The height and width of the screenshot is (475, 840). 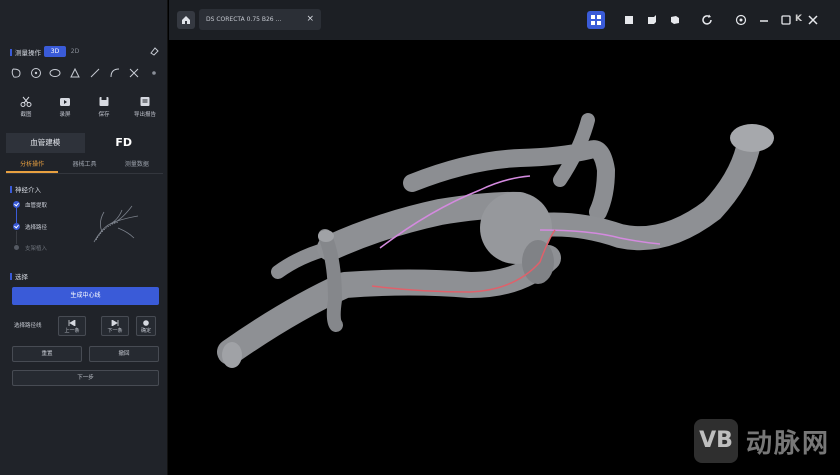 I want to click on step-vessel-extract: 血管提取, so click(x=30, y=205).